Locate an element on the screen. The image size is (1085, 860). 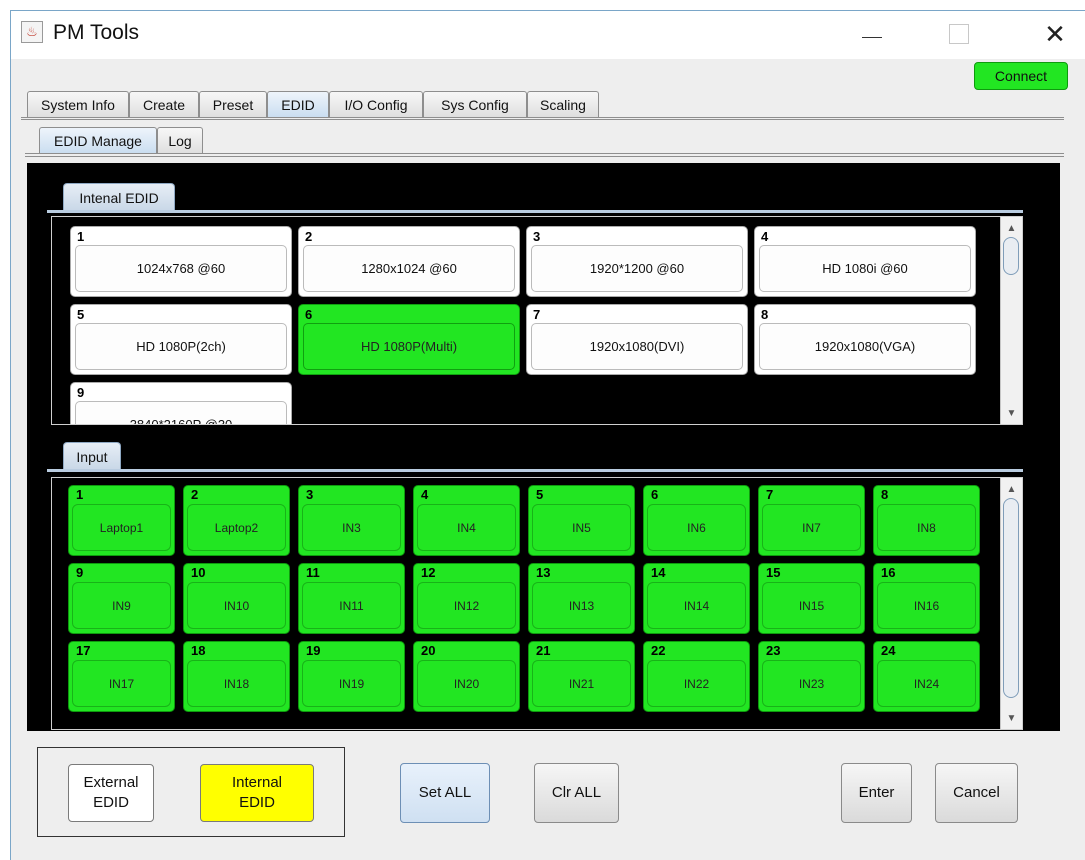
tab-create: Create is located at coordinates (164, 104).